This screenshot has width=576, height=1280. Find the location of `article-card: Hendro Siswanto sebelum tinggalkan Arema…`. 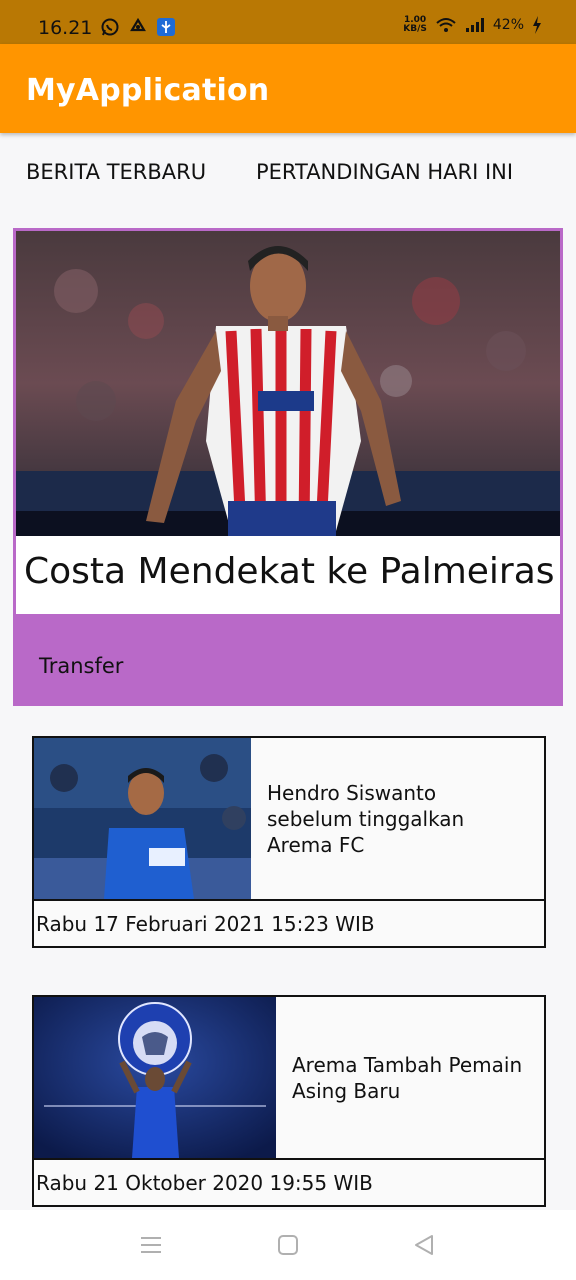

article-card: Hendro Siswanto sebelum tinggalkan Arema… is located at coordinates (289, 842).